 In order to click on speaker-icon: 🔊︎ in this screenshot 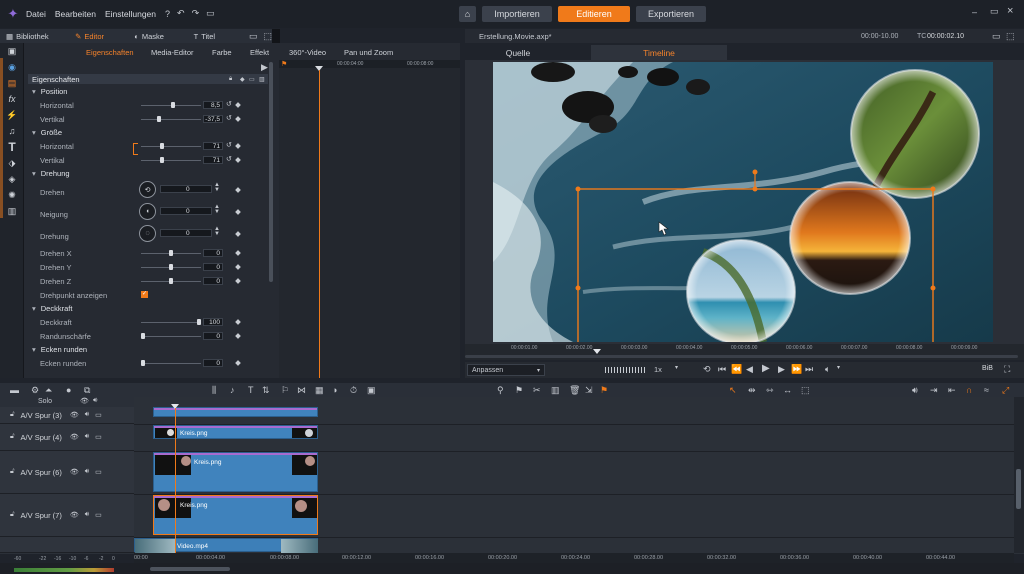, I will do `click(87, 515)`.